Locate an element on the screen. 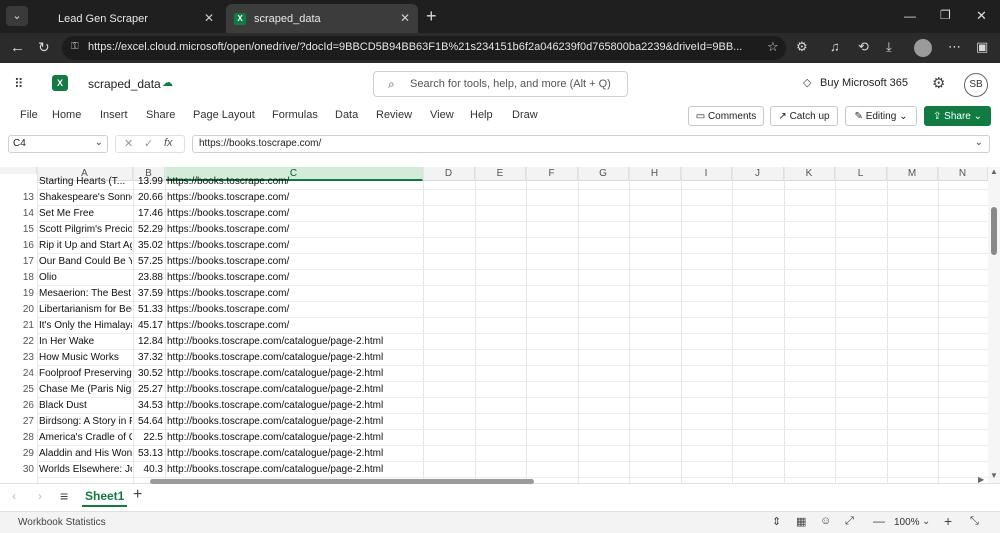  sidebar-icon: ▣ is located at coordinates (982, 47).